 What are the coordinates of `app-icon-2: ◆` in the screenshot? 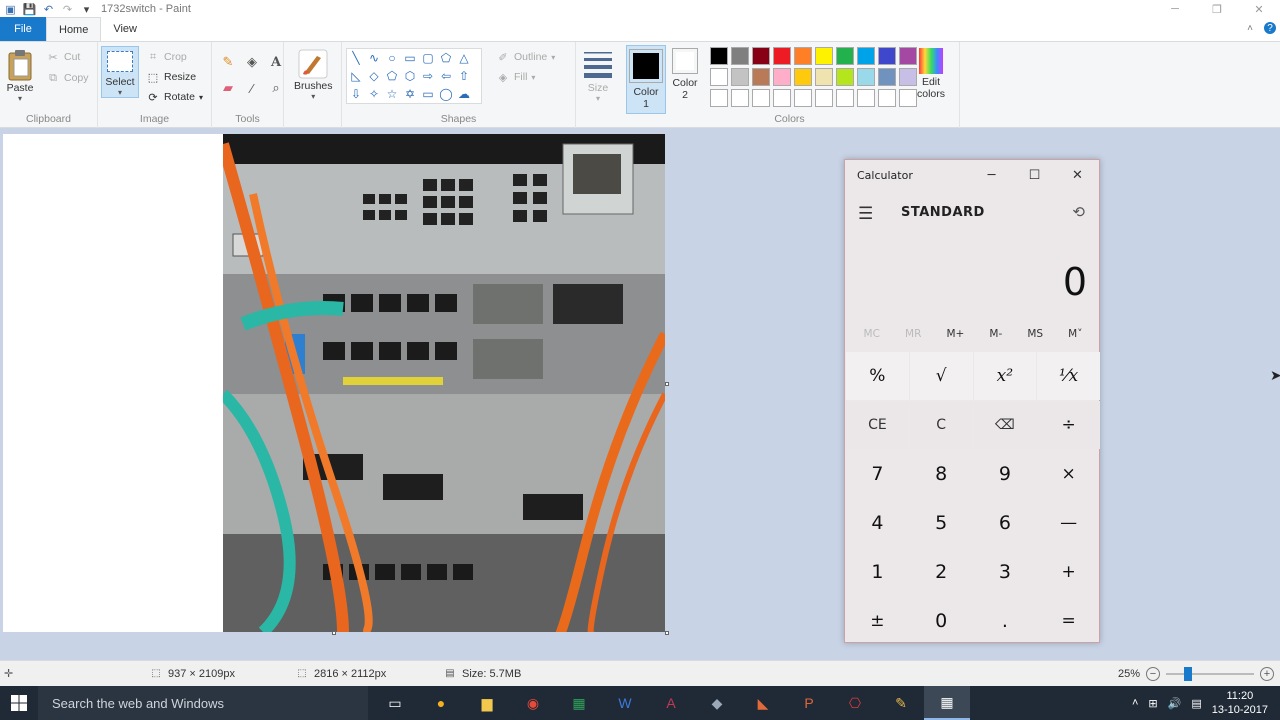 It's located at (717, 703).